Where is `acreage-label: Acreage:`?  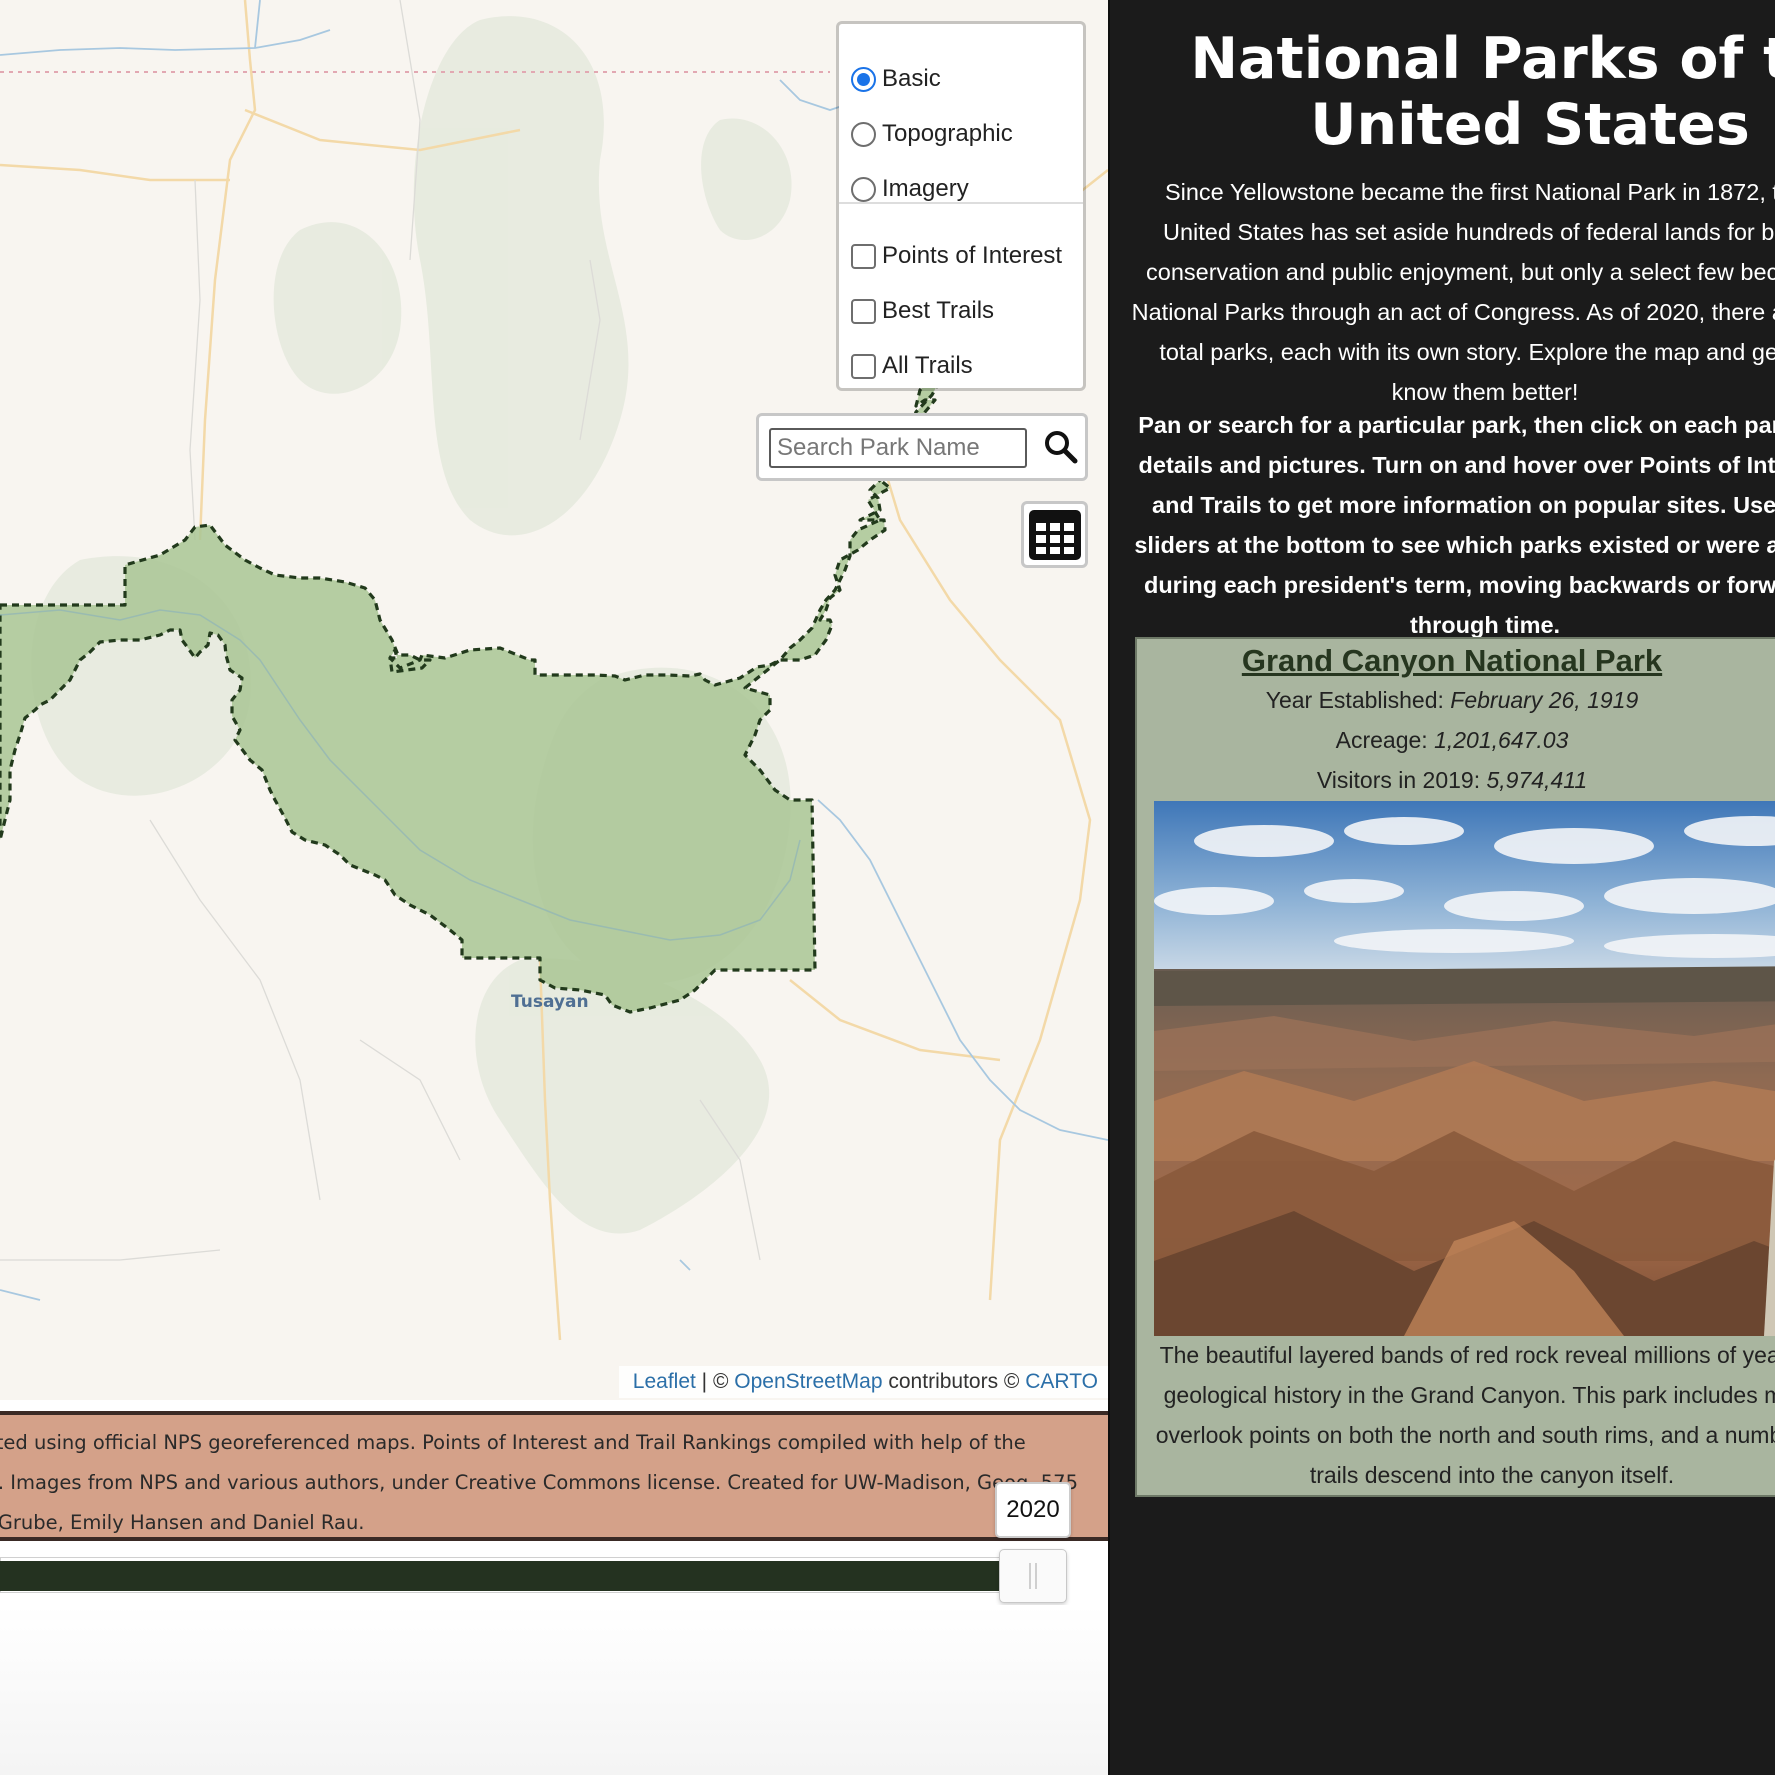 acreage-label: Acreage: is located at coordinates (1385, 740).